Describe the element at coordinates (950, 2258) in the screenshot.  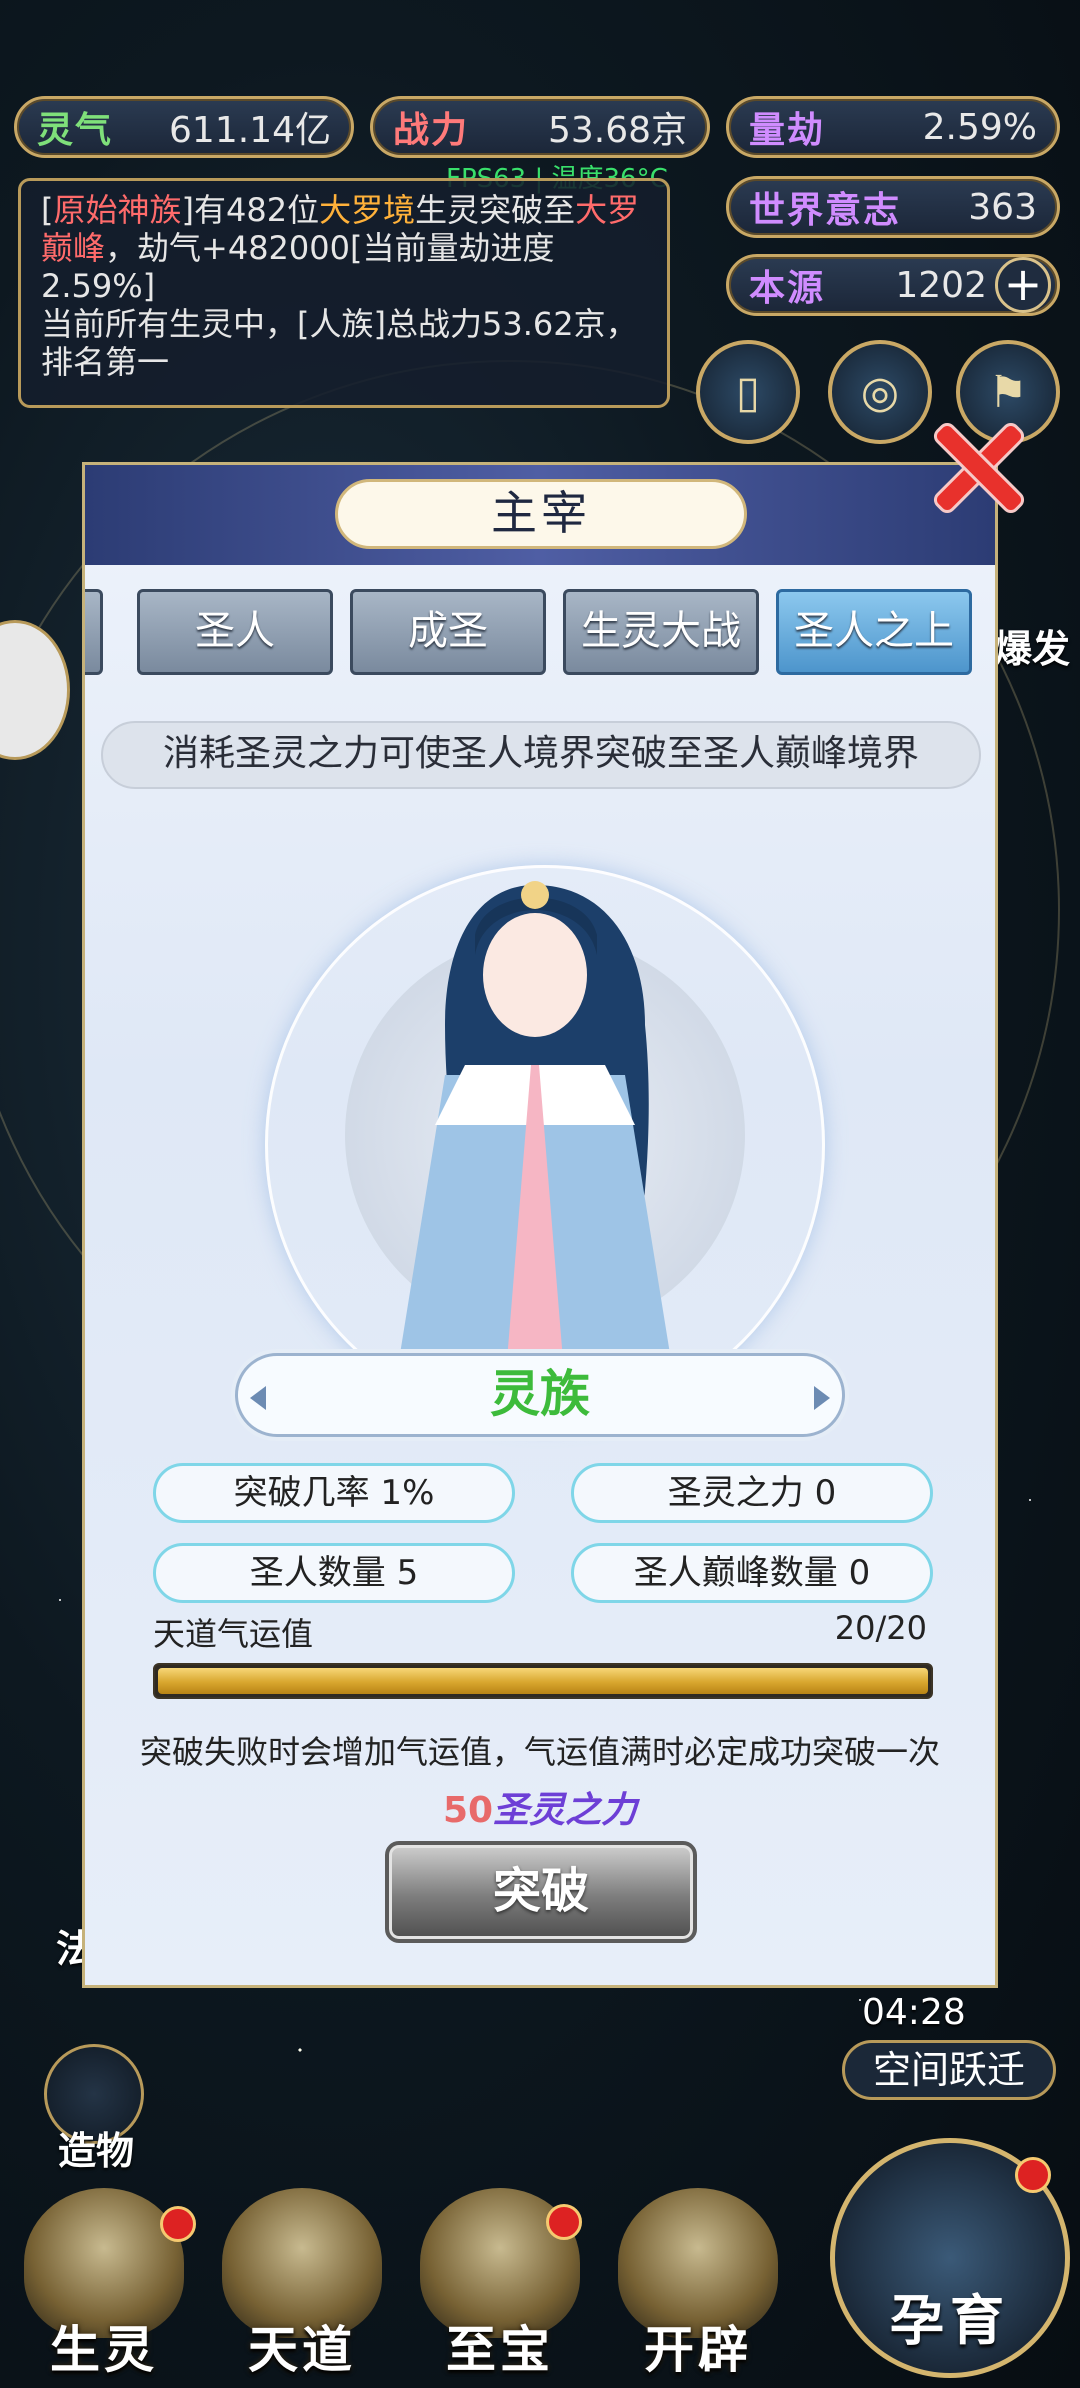
I see `nurture-button: 孕育` at that location.